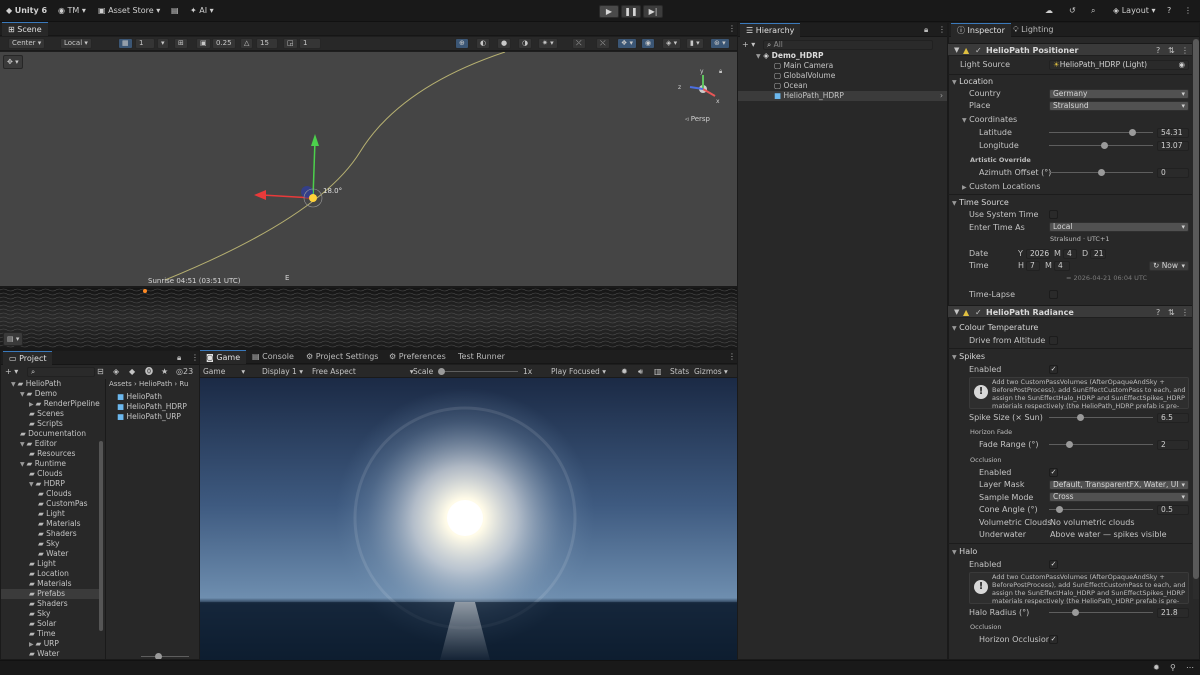 Image resolution: width=1200 pixels, height=675 pixels. I want to click on create-icon: + ▾, so click(11, 371).